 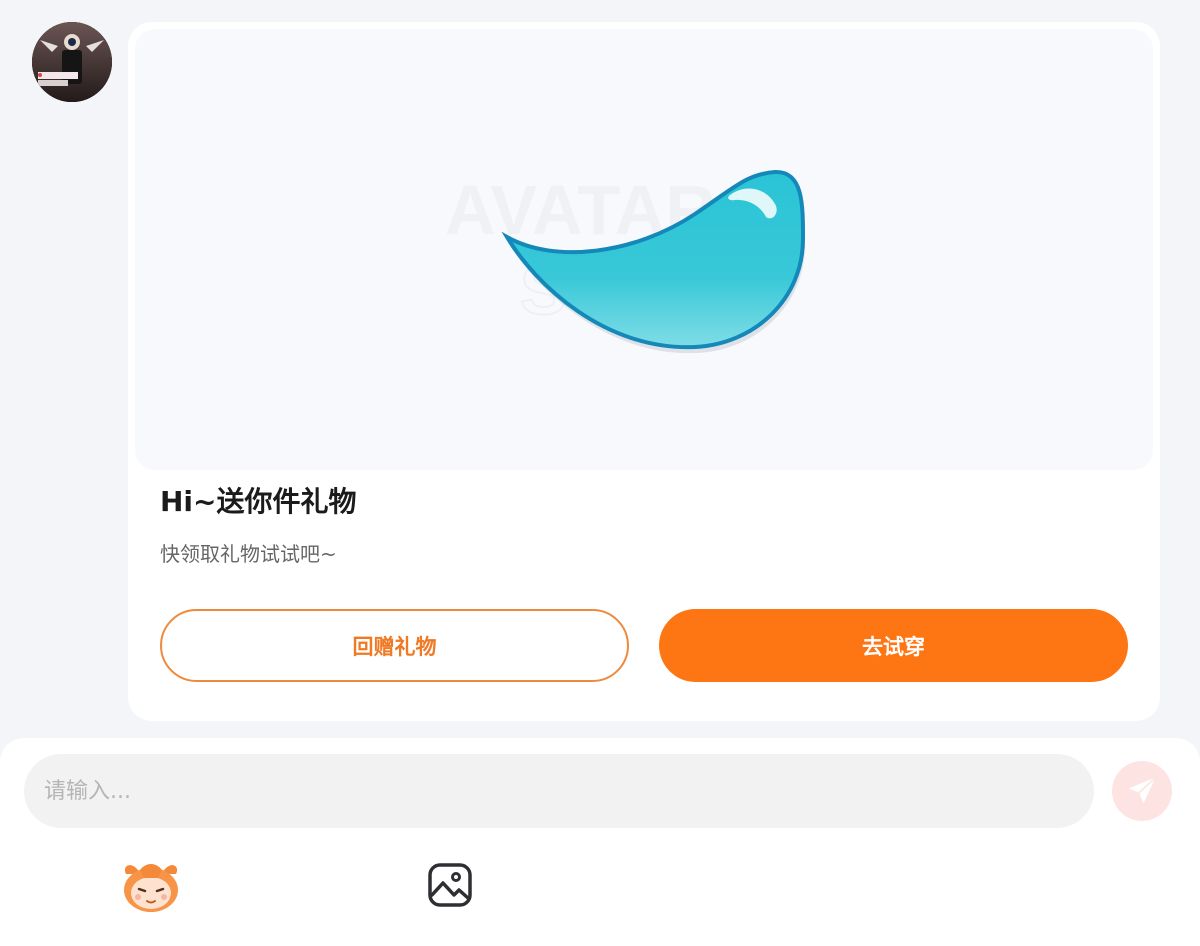 I want to click on water-drop-gift-image: AVATAR STORE, so click(x=625, y=261).